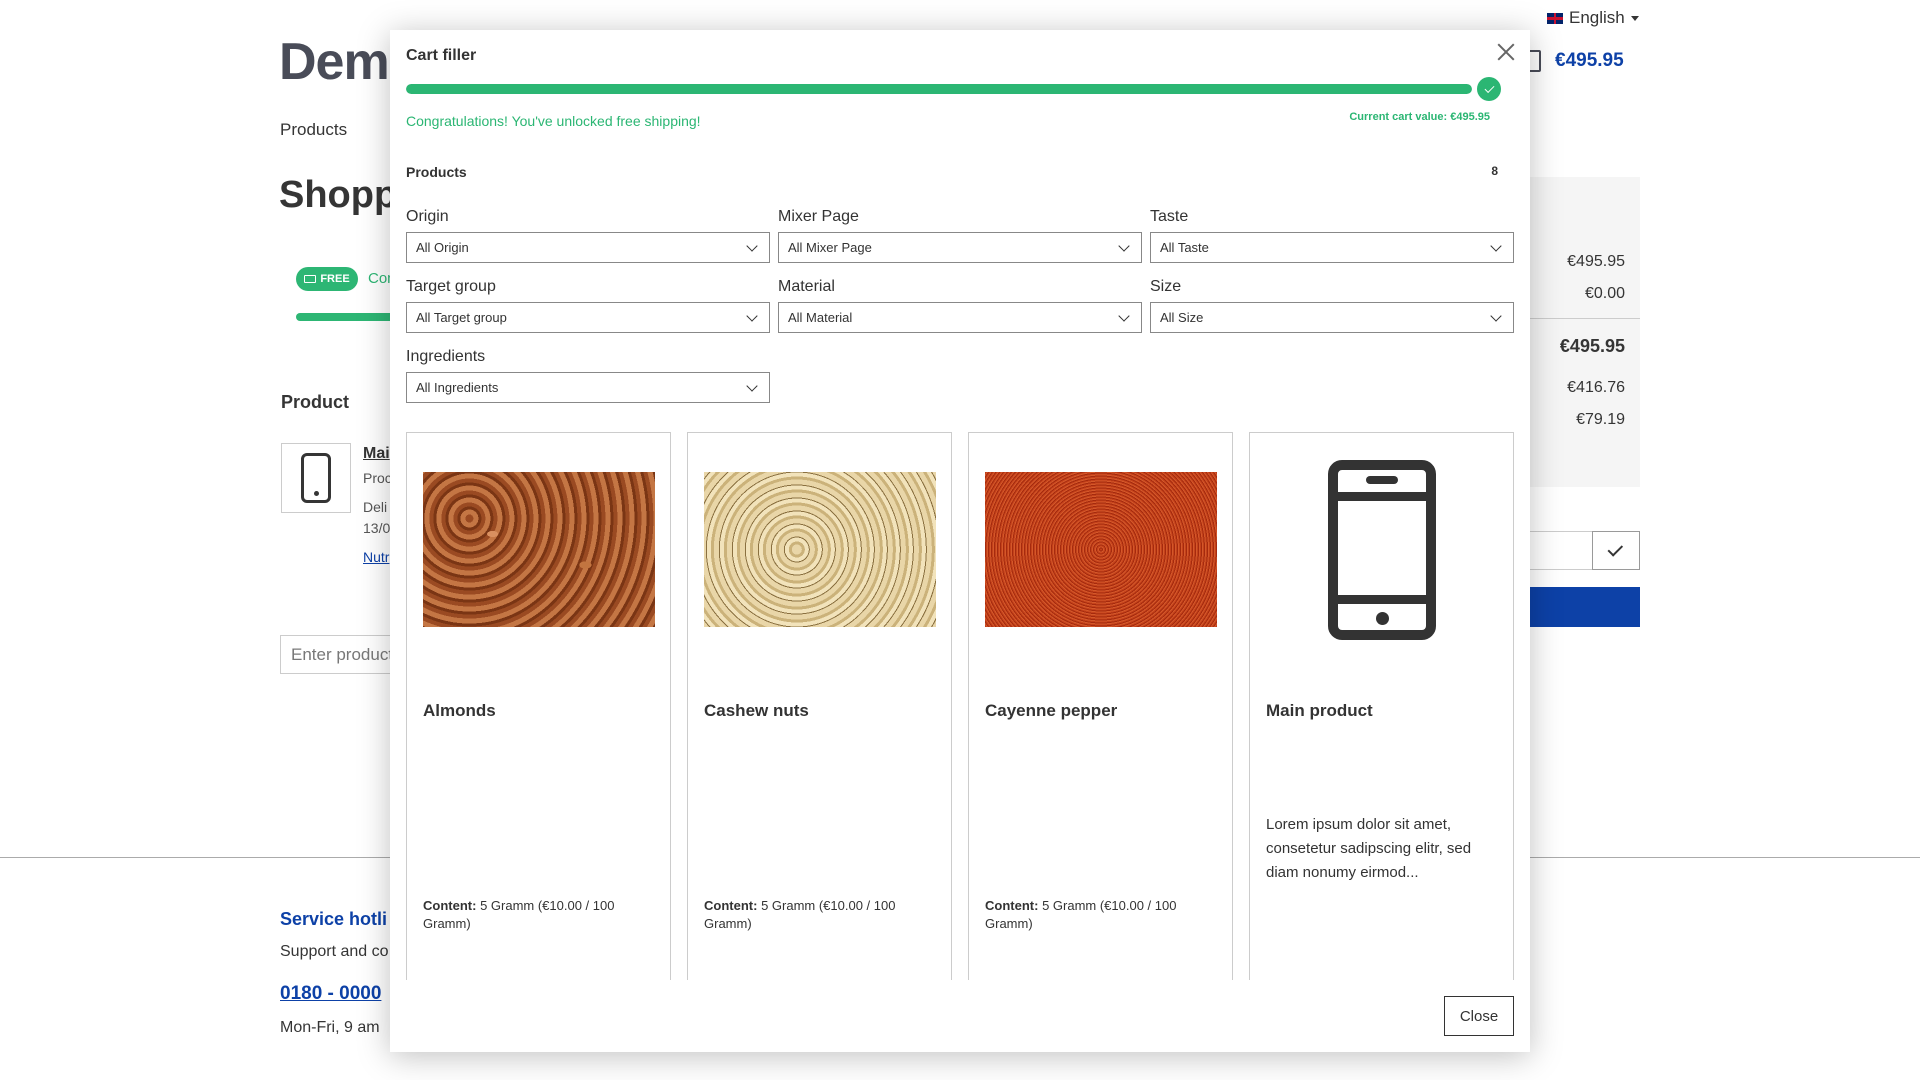 This screenshot has width=1920, height=1080. What do you see at coordinates (446, 356) in the screenshot?
I see `filter-label: Ingredients` at bounding box center [446, 356].